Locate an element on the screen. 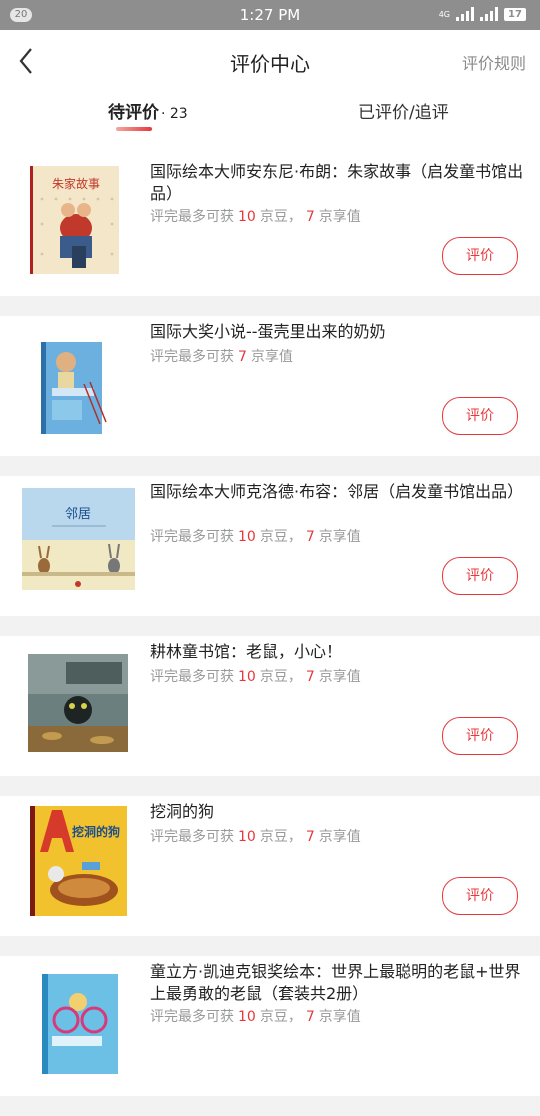 The height and width of the screenshot is (1116, 540). status-icons: 4G 17 is located at coordinates (482, 14).